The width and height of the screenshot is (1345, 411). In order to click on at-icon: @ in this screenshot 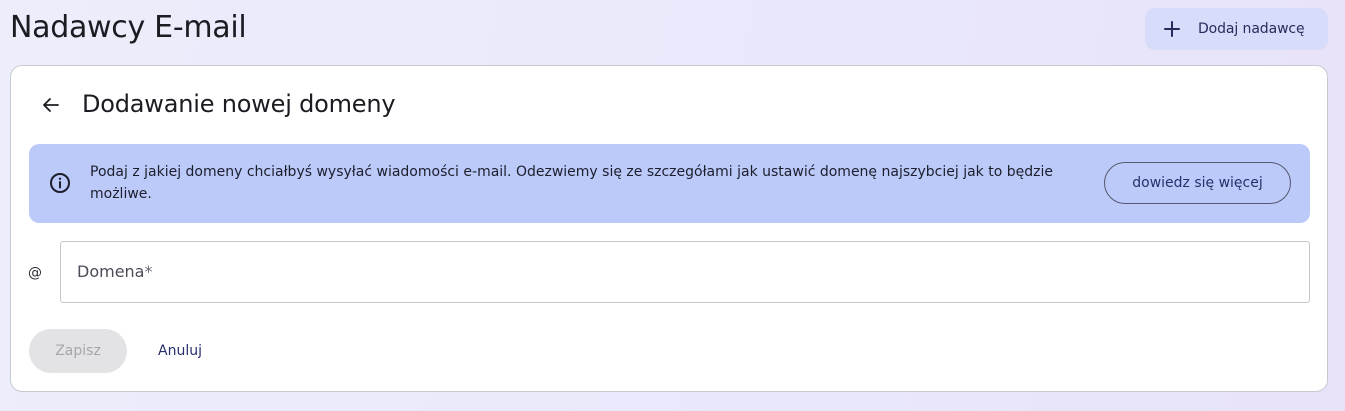, I will do `click(35, 273)`.